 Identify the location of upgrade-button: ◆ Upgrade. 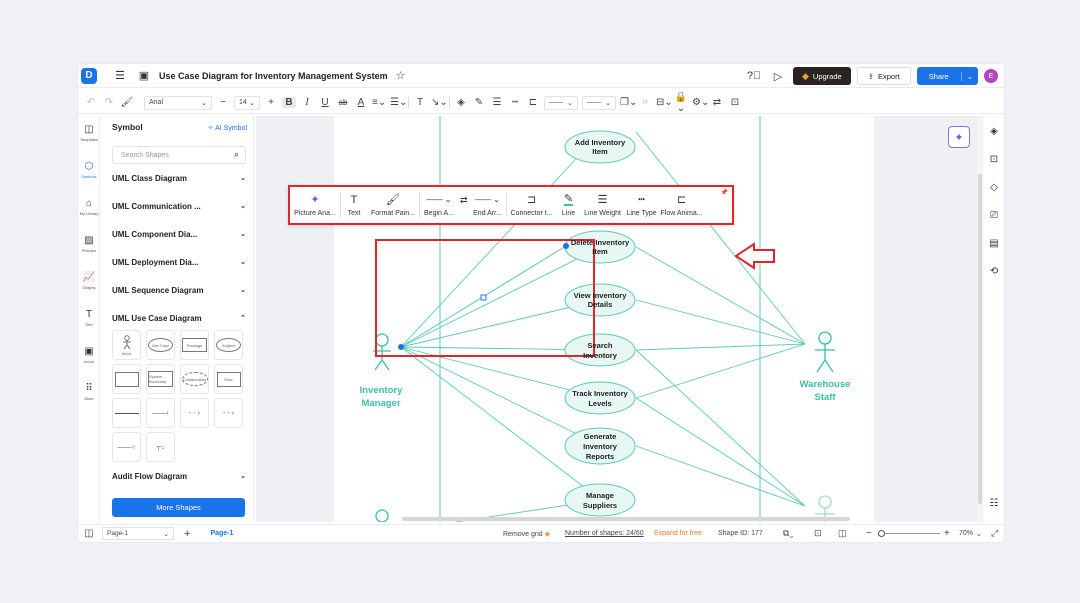
(822, 76).